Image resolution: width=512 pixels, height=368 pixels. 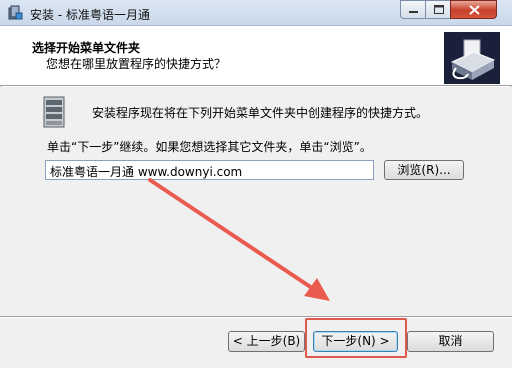 I want to click on next-button: 下一步(N) >, so click(x=355, y=341).